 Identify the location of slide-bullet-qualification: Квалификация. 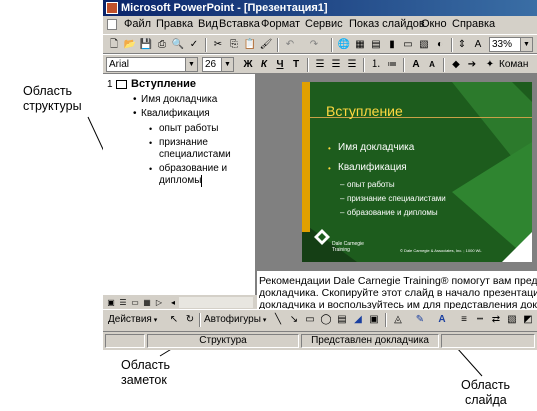
(372, 167).